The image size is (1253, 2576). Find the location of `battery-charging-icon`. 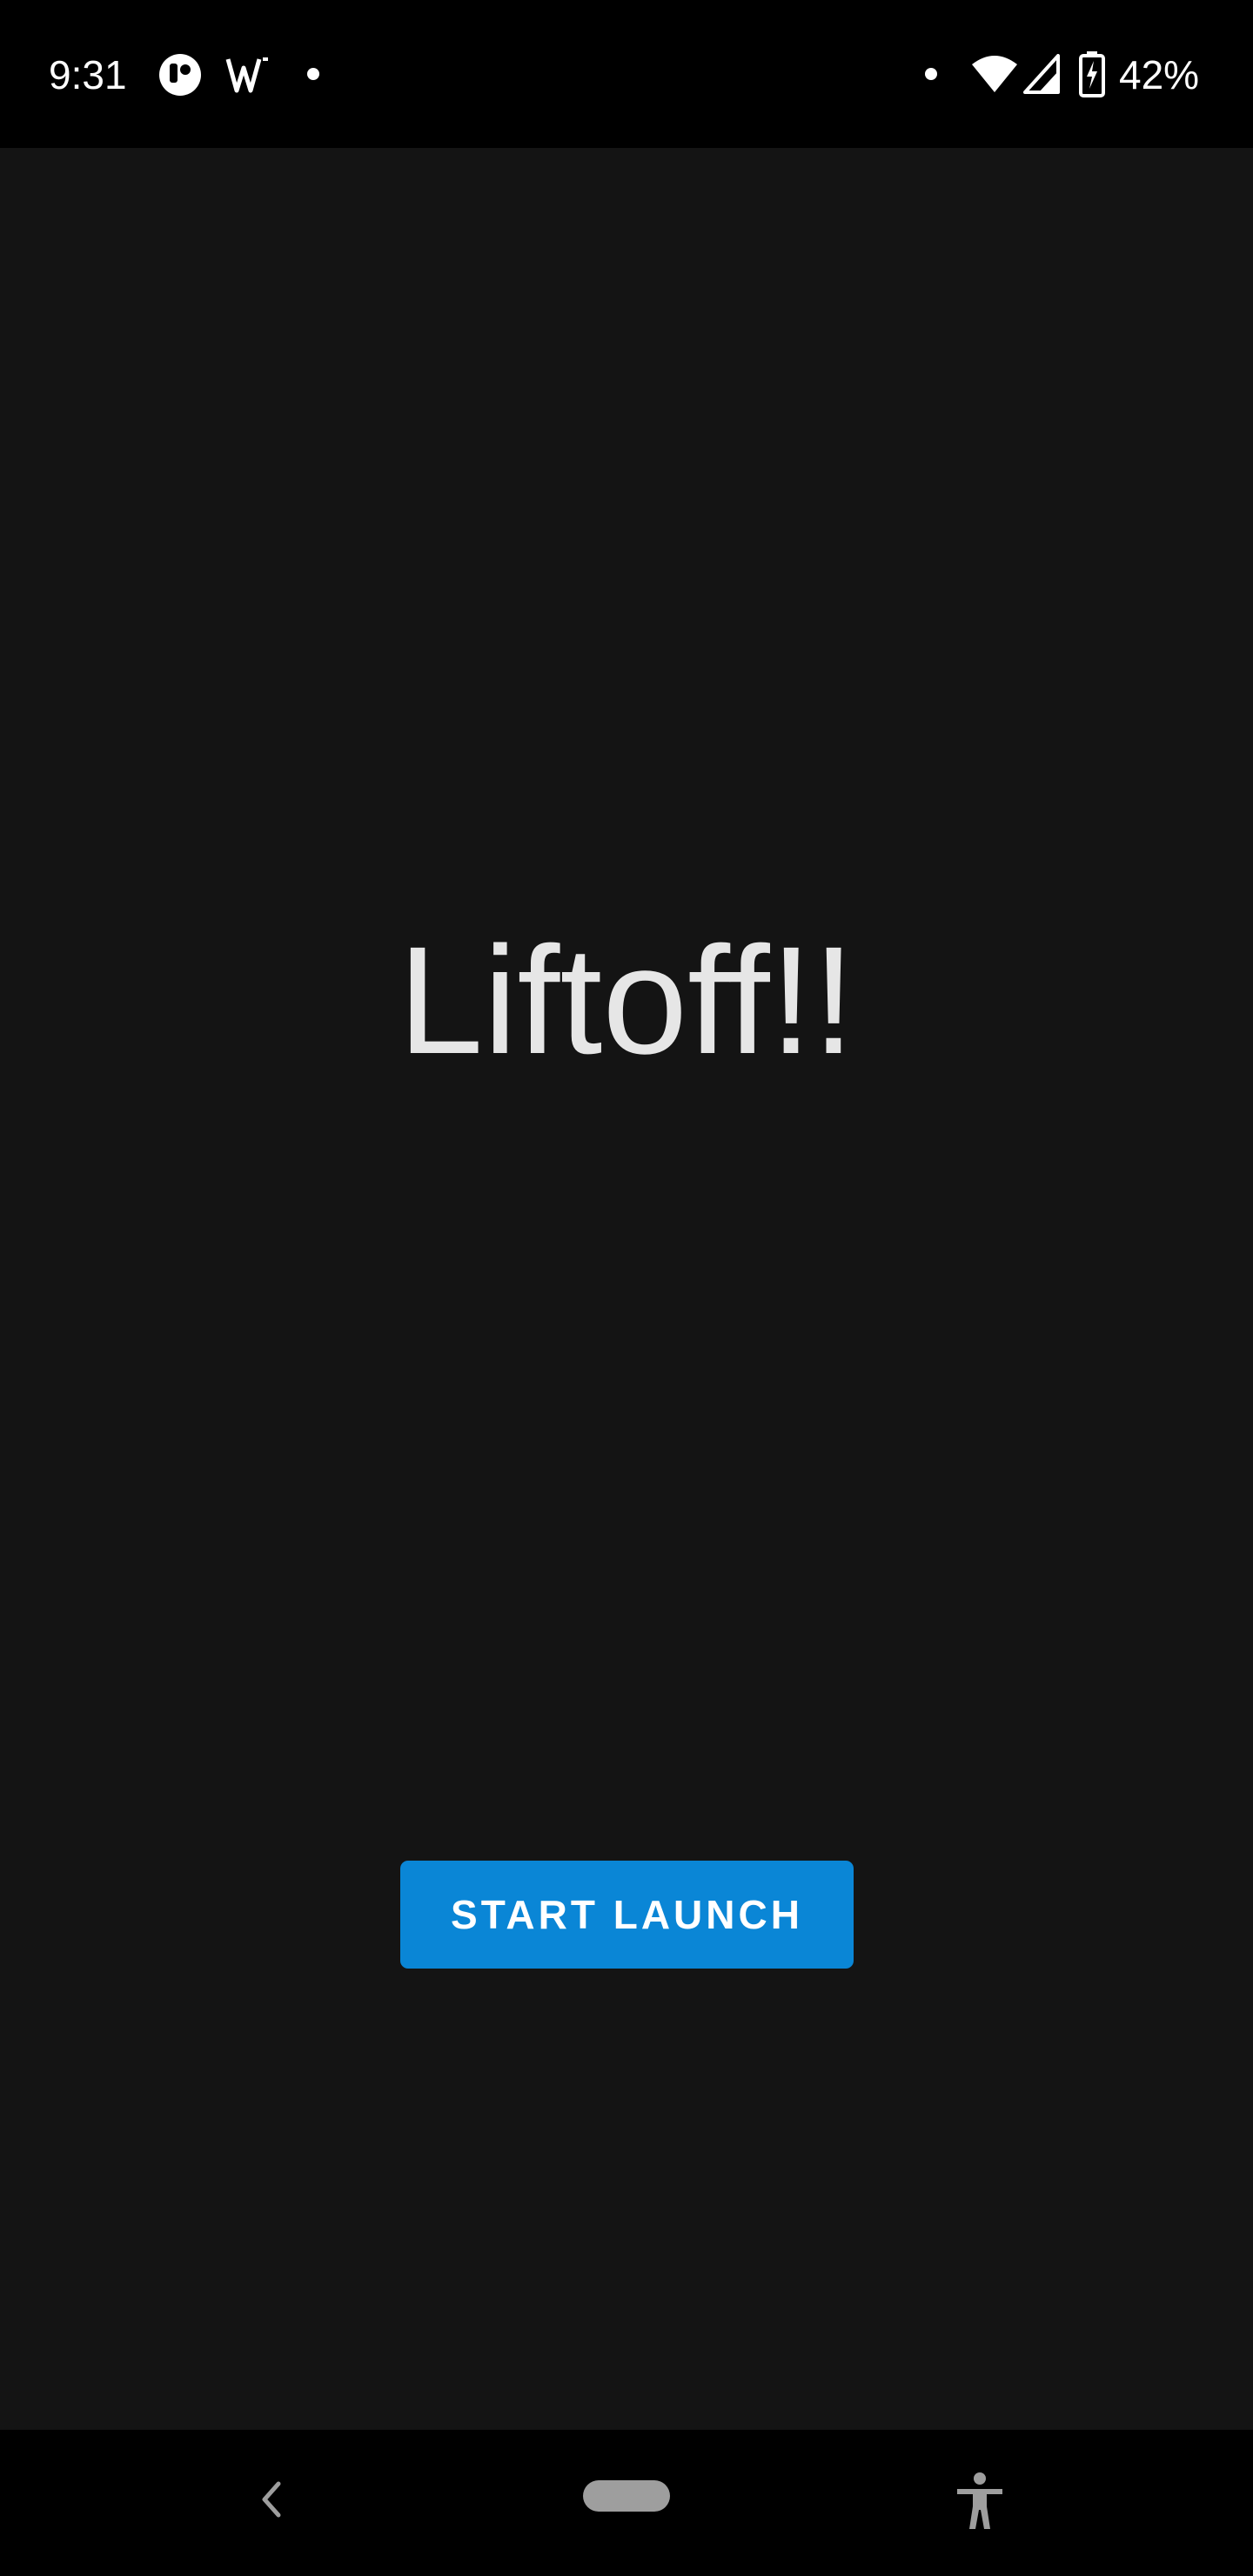

battery-charging-icon is located at coordinates (1092, 74).